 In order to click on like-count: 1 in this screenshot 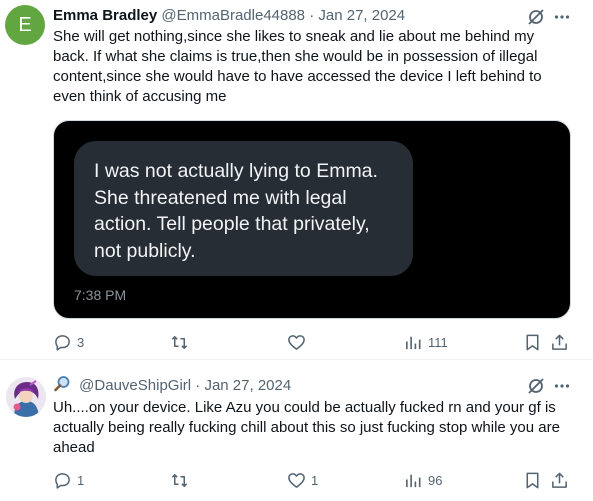, I will do `click(315, 480)`.